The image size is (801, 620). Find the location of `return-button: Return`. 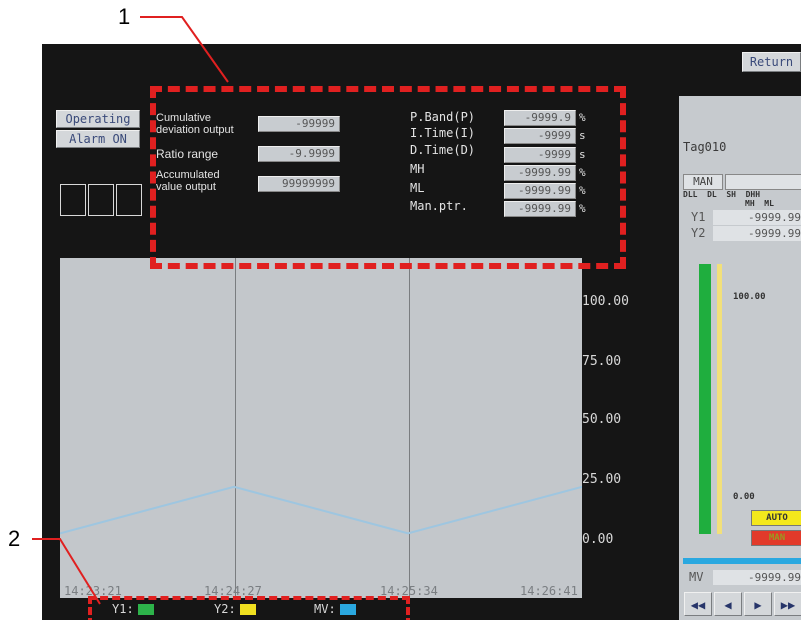

return-button: Return is located at coordinates (771, 62).